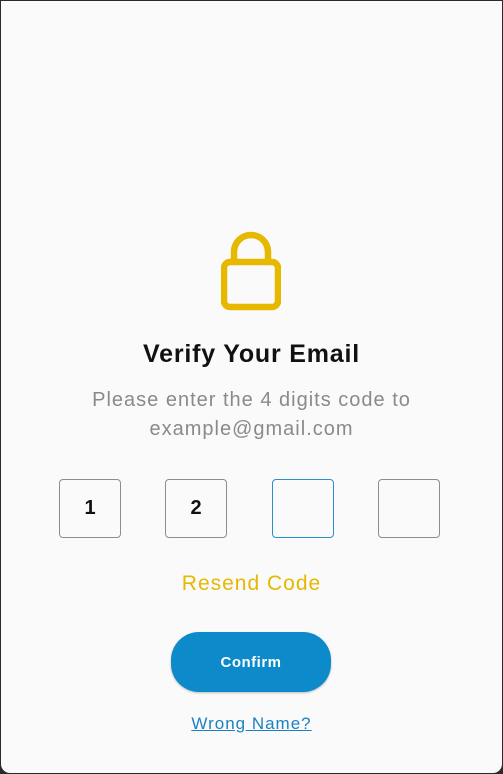  What do you see at coordinates (90, 508) in the screenshot?
I see `code-digit-1: 1` at bounding box center [90, 508].